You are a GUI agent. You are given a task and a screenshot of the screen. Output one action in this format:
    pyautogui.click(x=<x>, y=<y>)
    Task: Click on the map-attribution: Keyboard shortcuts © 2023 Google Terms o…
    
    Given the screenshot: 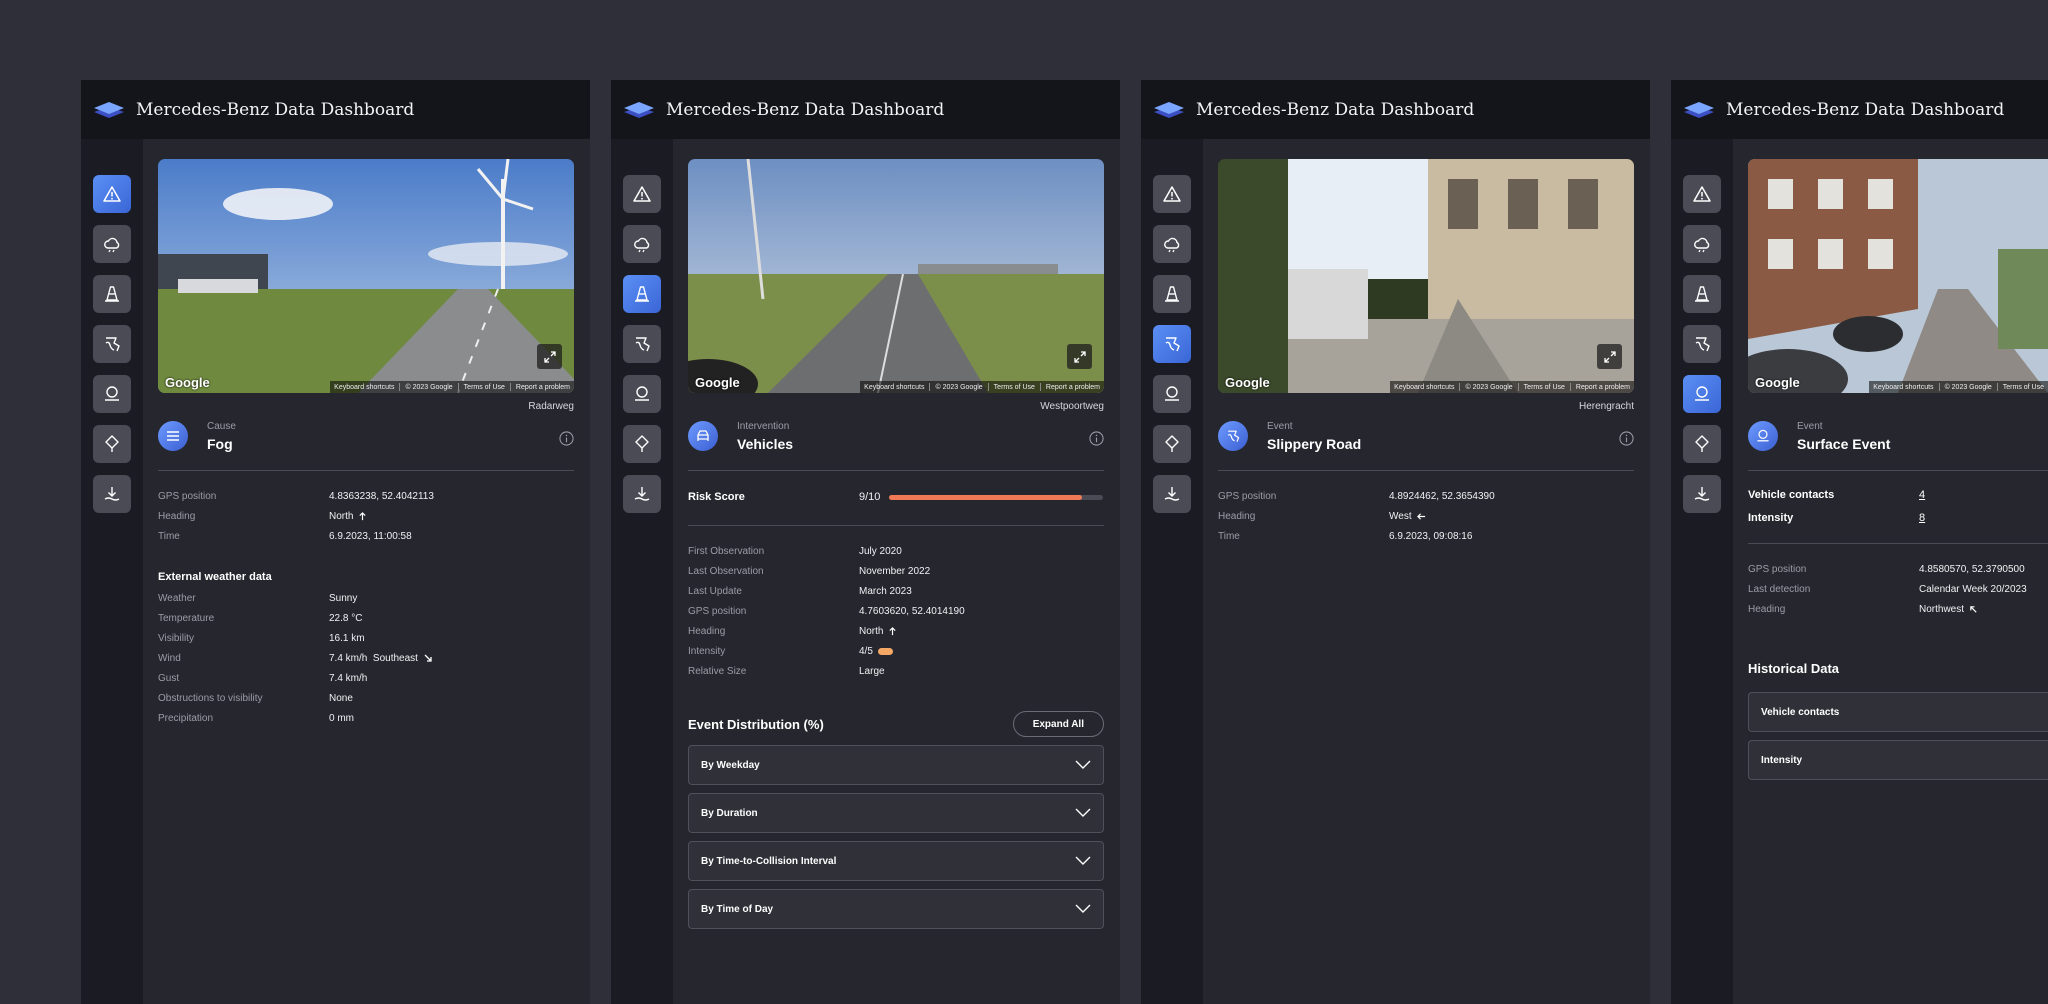 What is the action you would take?
    pyautogui.click(x=1512, y=387)
    